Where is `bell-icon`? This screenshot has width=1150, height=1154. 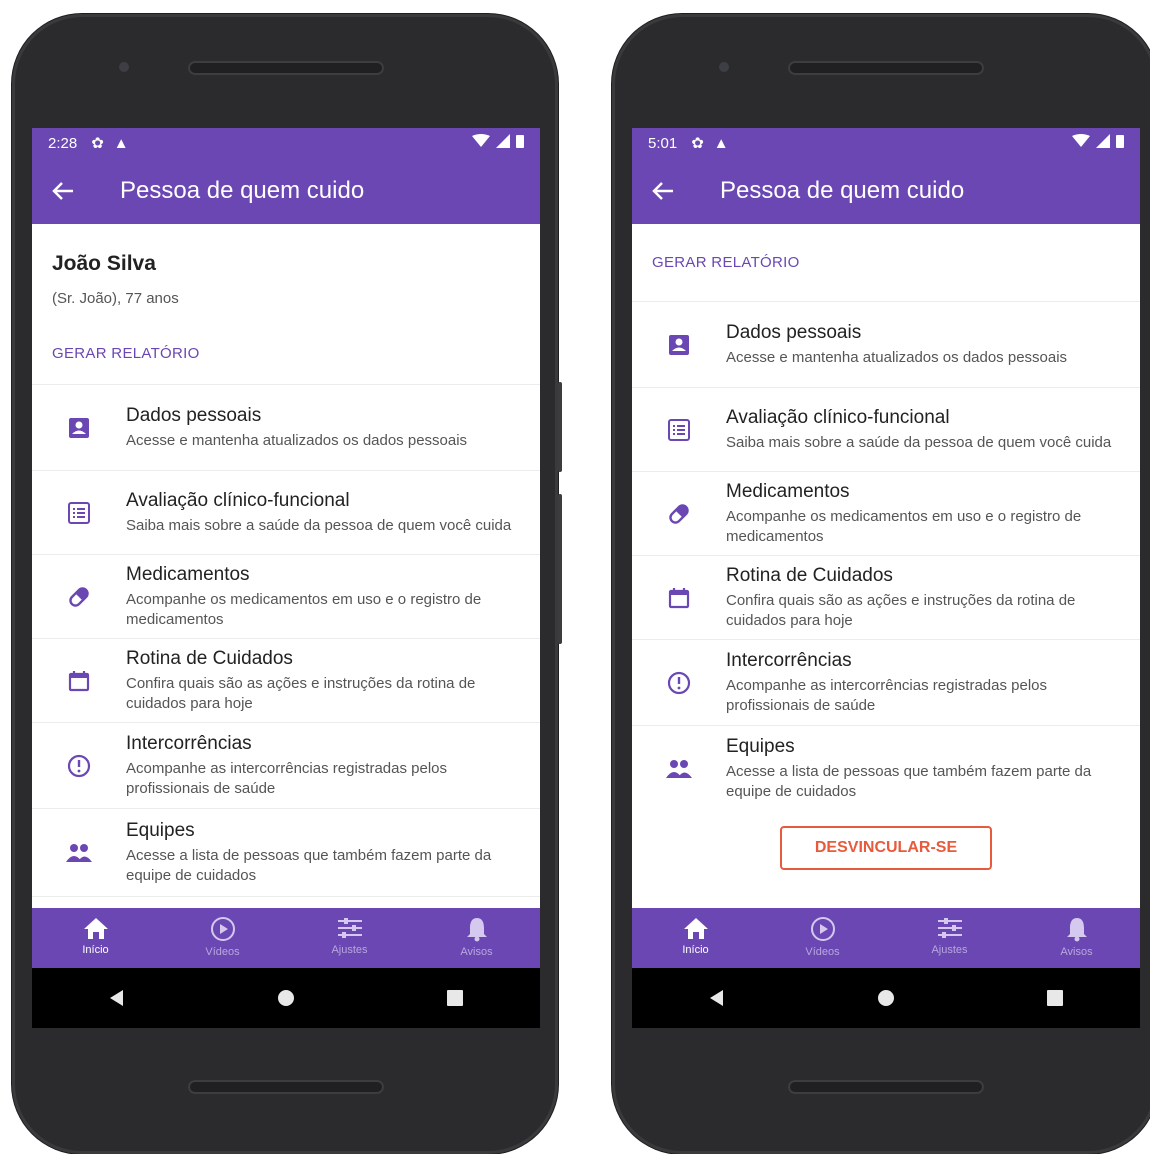
bell-icon is located at coordinates (476, 930).